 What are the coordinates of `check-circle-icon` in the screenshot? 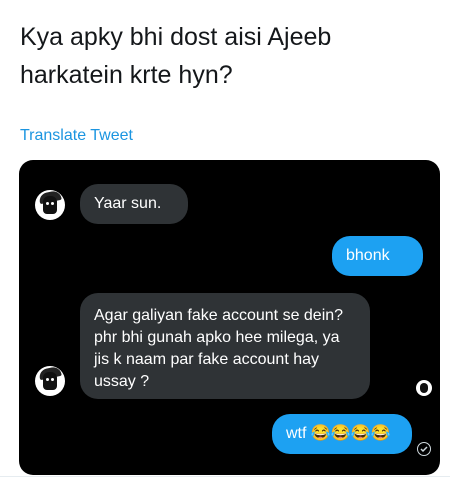 It's located at (424, 449).